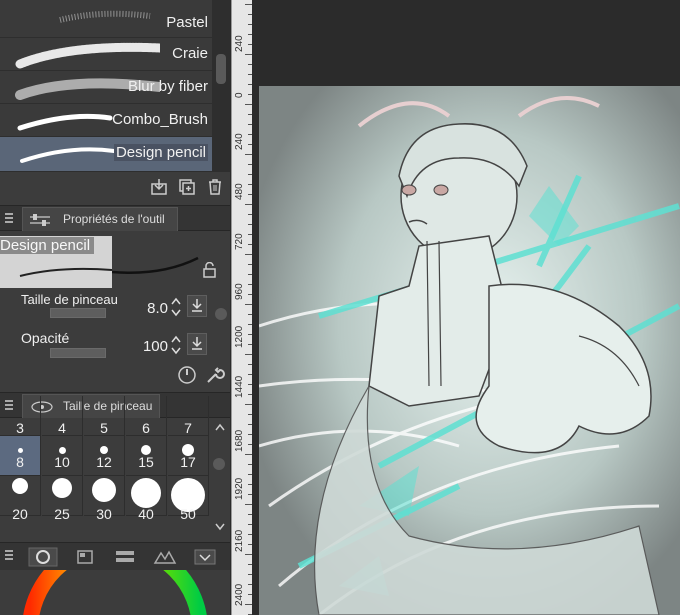 This screenshot has height=615, width=680. What do you see at coordinates (43, 557) in the screenshot?
I see `color-wheel-tab-icon` at bounding box center [43, 557].